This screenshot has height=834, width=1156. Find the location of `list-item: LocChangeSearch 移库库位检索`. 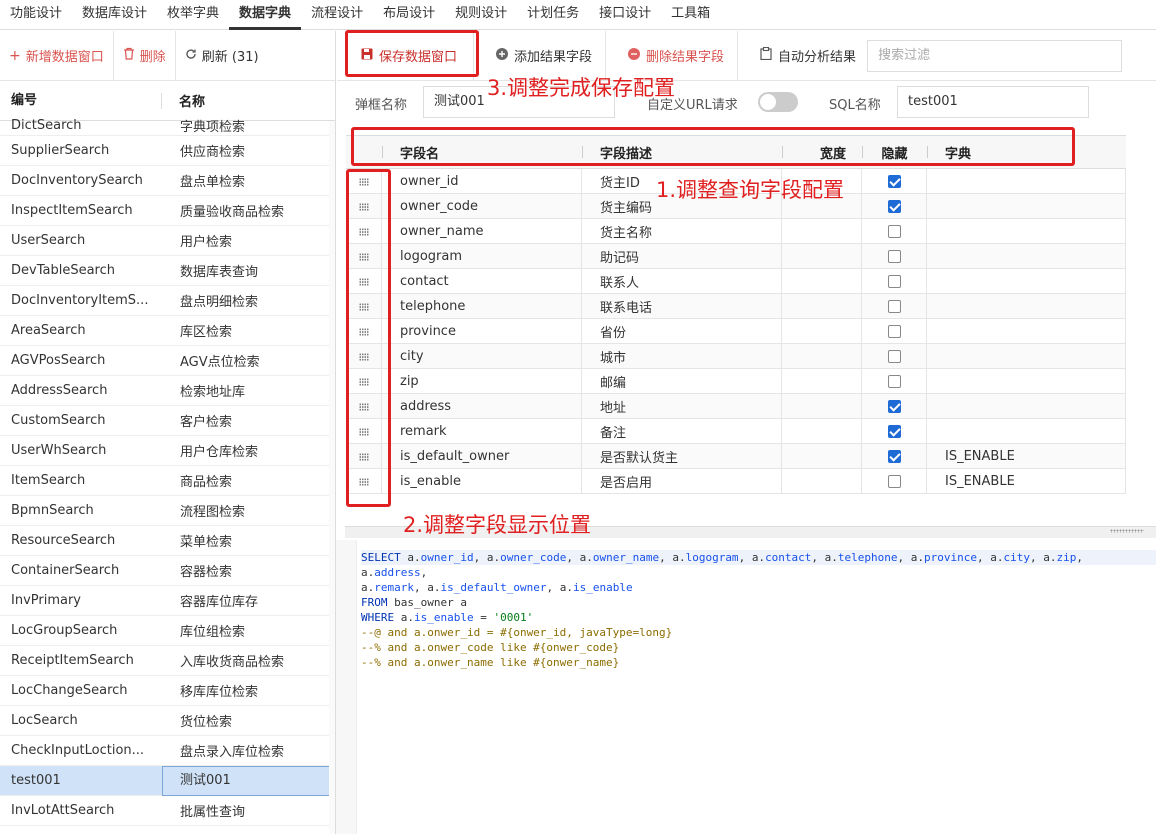

list-item: LocChangeSearch 移库库位检索 is located at coordinates (165, 691).